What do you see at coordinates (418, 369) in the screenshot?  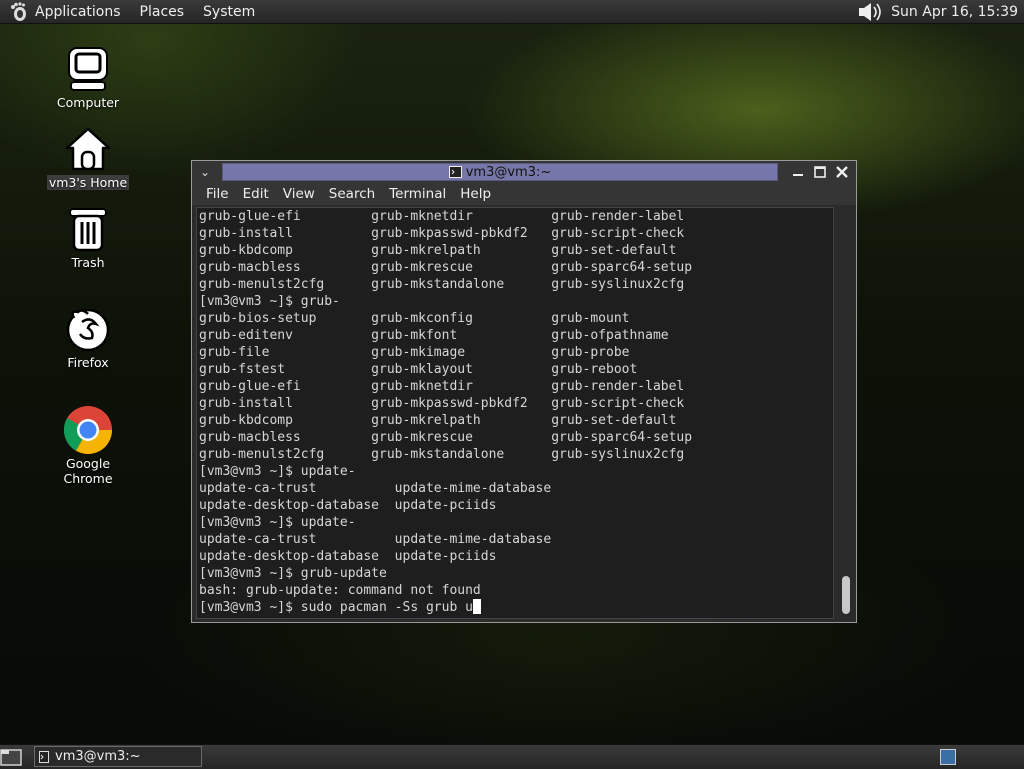 I see `terminal-line: grub-fstest grub-mklayout grub-reboot` at bounding box center [418, 369].